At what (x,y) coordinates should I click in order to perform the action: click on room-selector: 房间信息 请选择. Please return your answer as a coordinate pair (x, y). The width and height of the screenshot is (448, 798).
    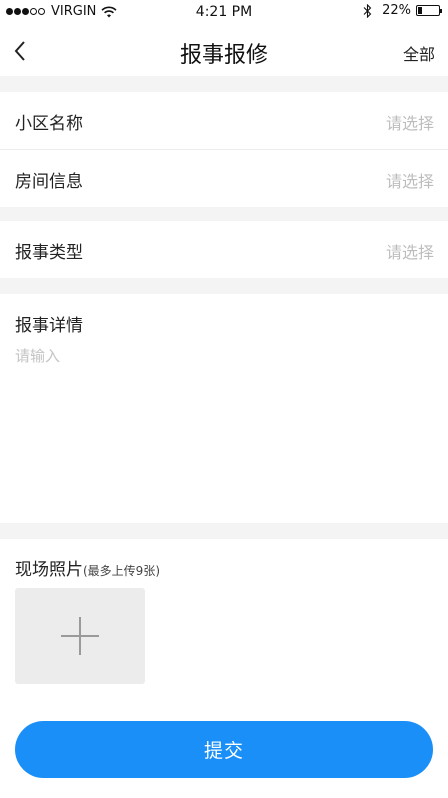
    Looking at the image, I should click on (224, 178).